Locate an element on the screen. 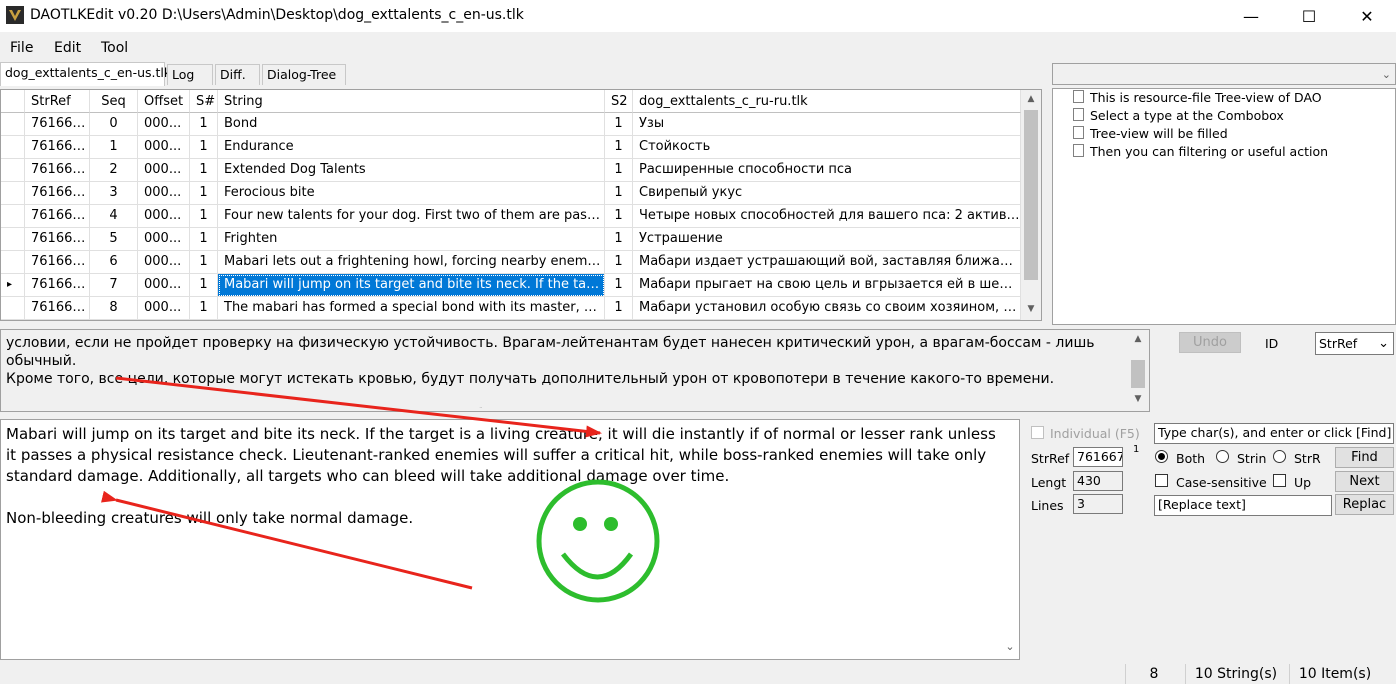 Image resolution: width=1396 pixels, height=684 pixels. smiley-icon is located at coordinates (598, 541).